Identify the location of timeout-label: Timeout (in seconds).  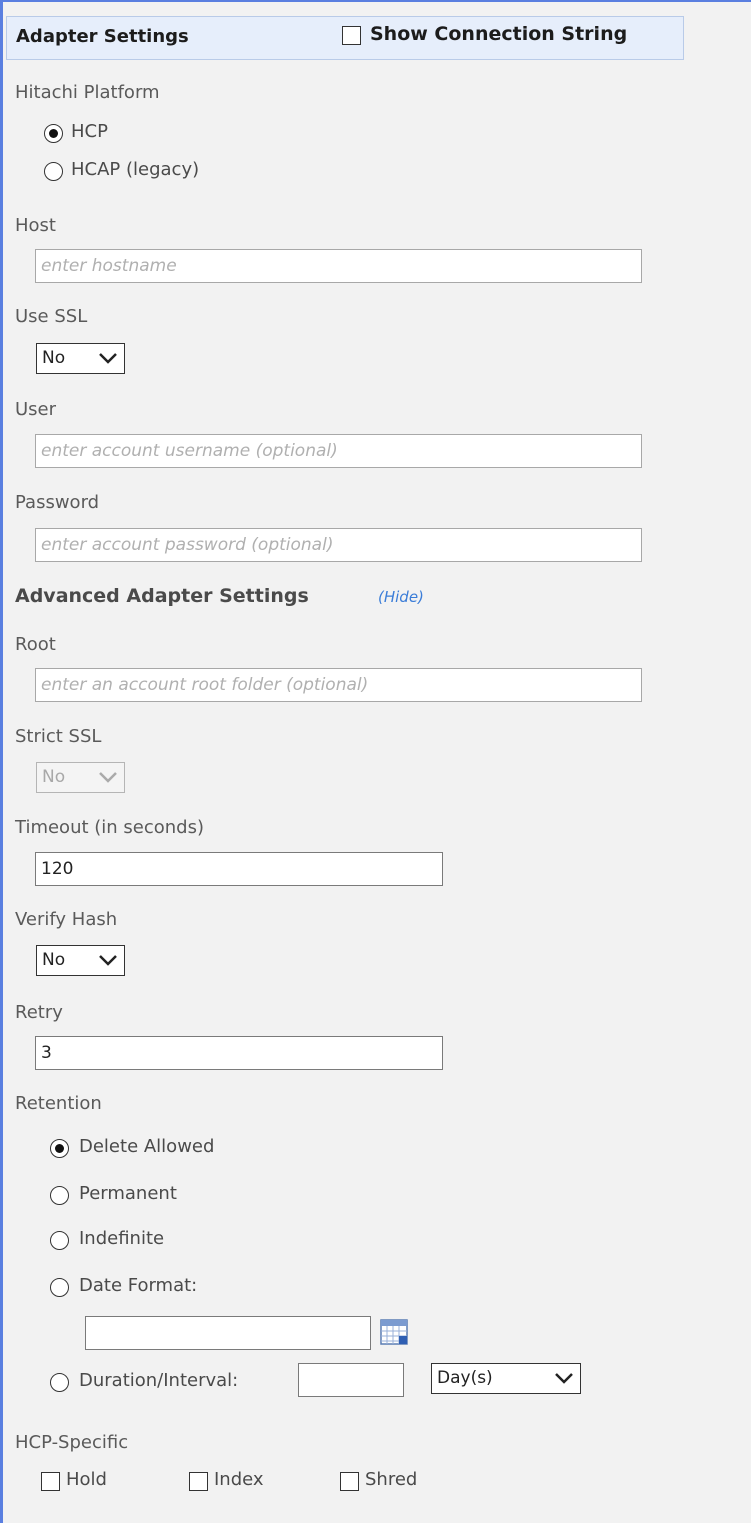
(109, 827).